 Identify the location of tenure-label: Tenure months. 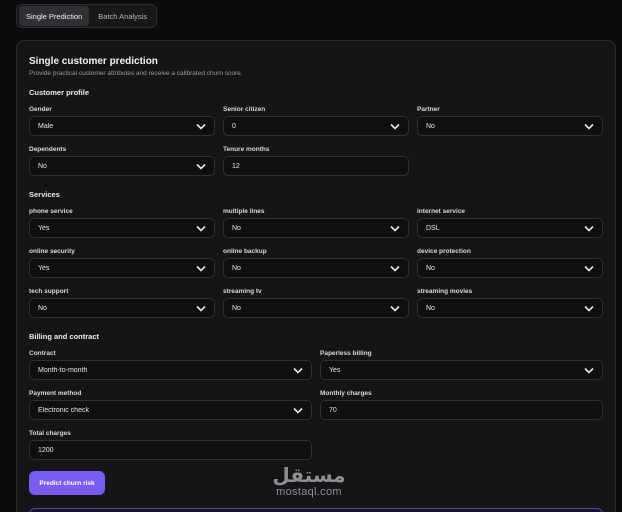
(246, 149).